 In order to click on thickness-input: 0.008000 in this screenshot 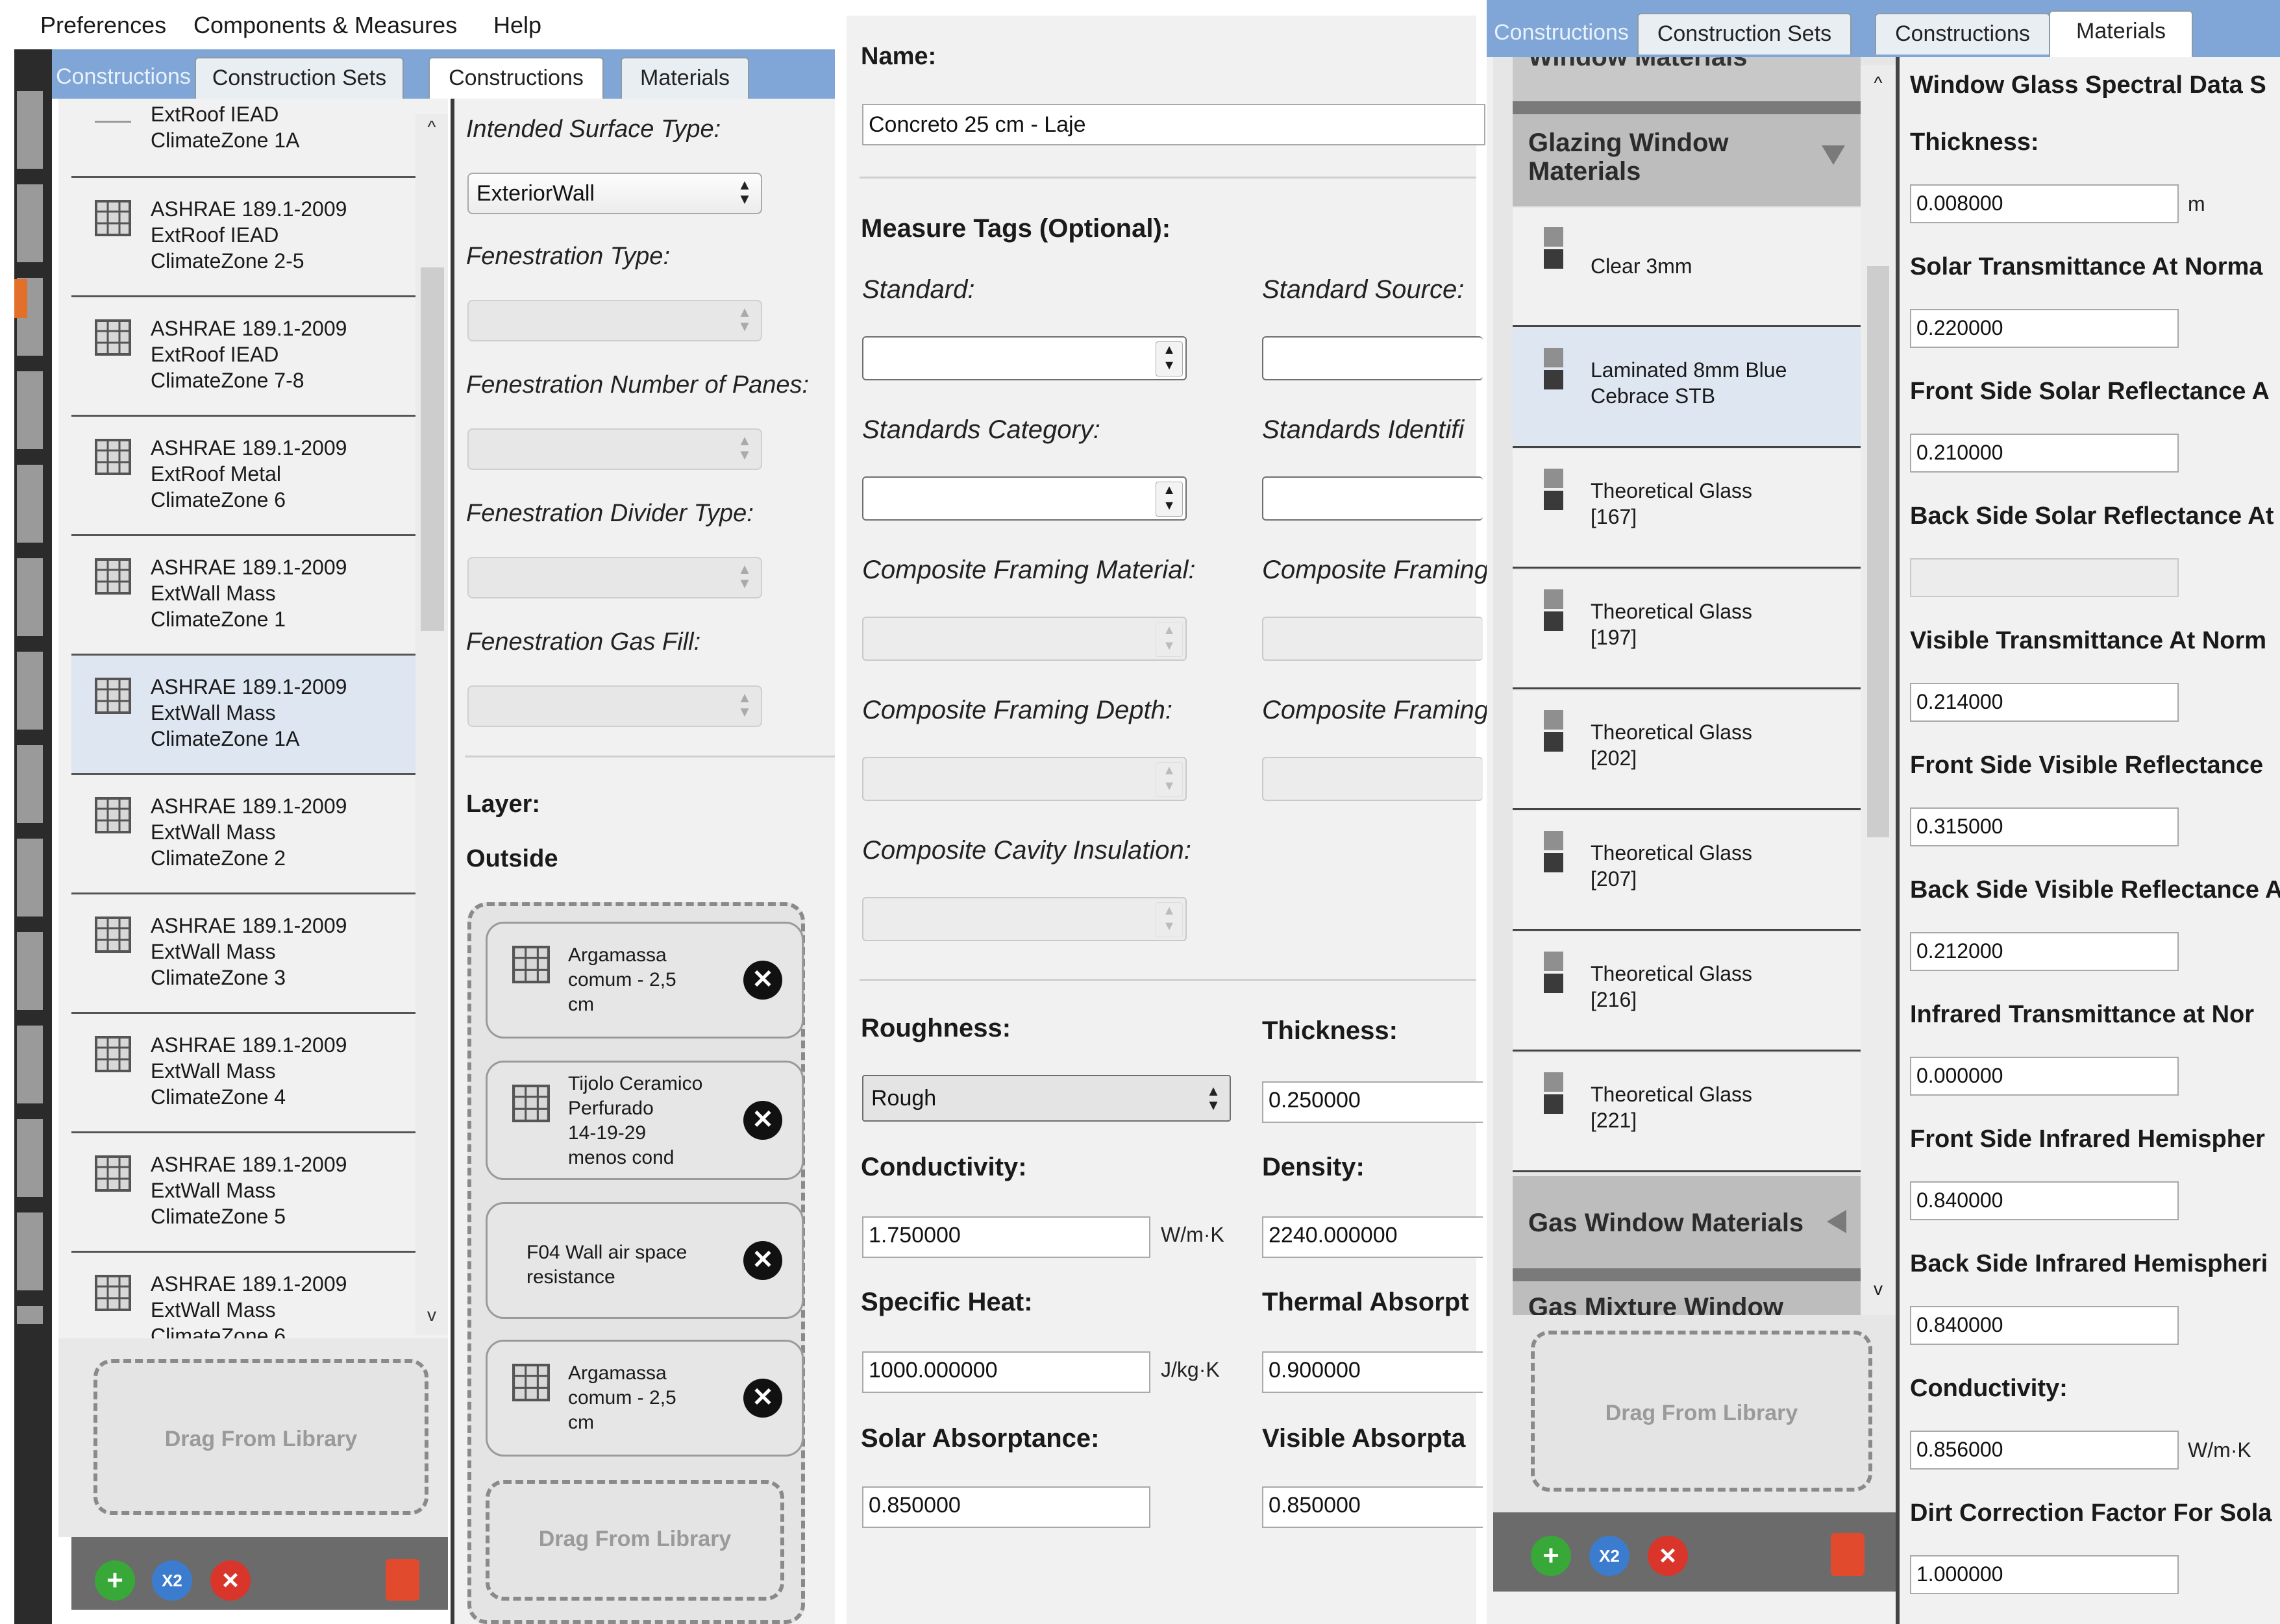, I will do `click(2044, 203)`.